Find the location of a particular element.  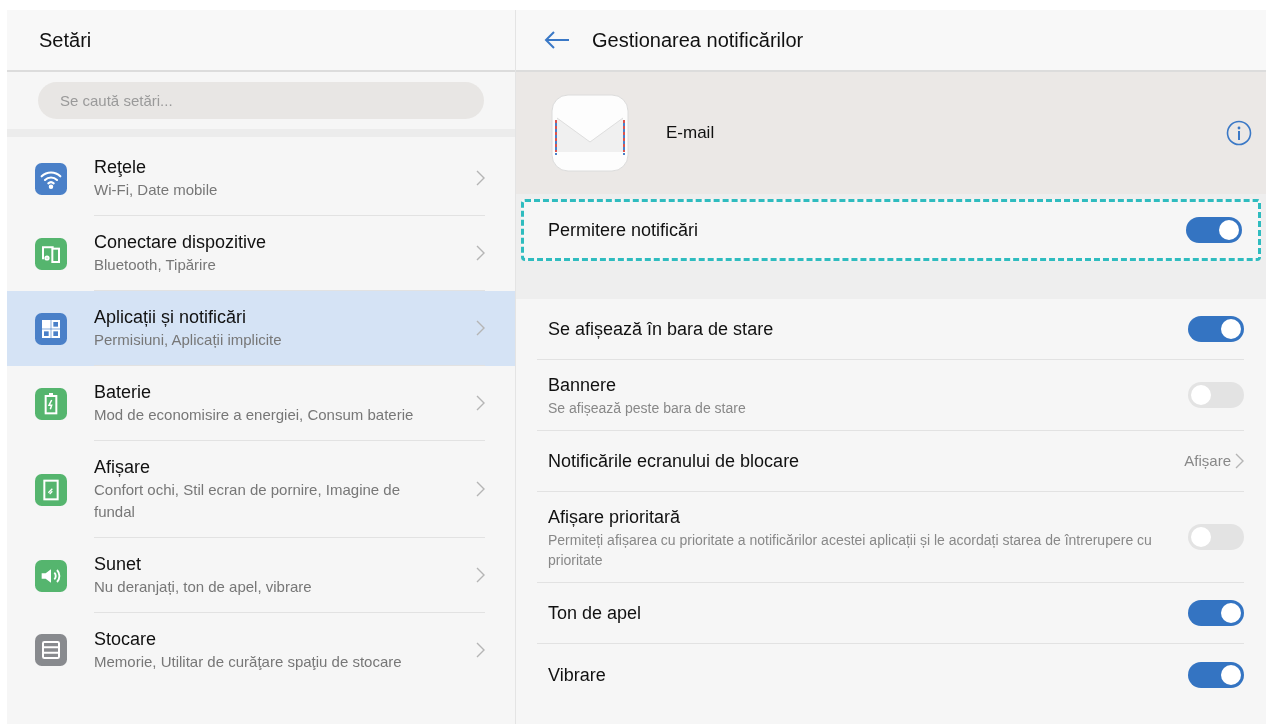

settings-item: Sunet Nu deranjați, ton de apel, vibrare is located at coordinates (261, 575).